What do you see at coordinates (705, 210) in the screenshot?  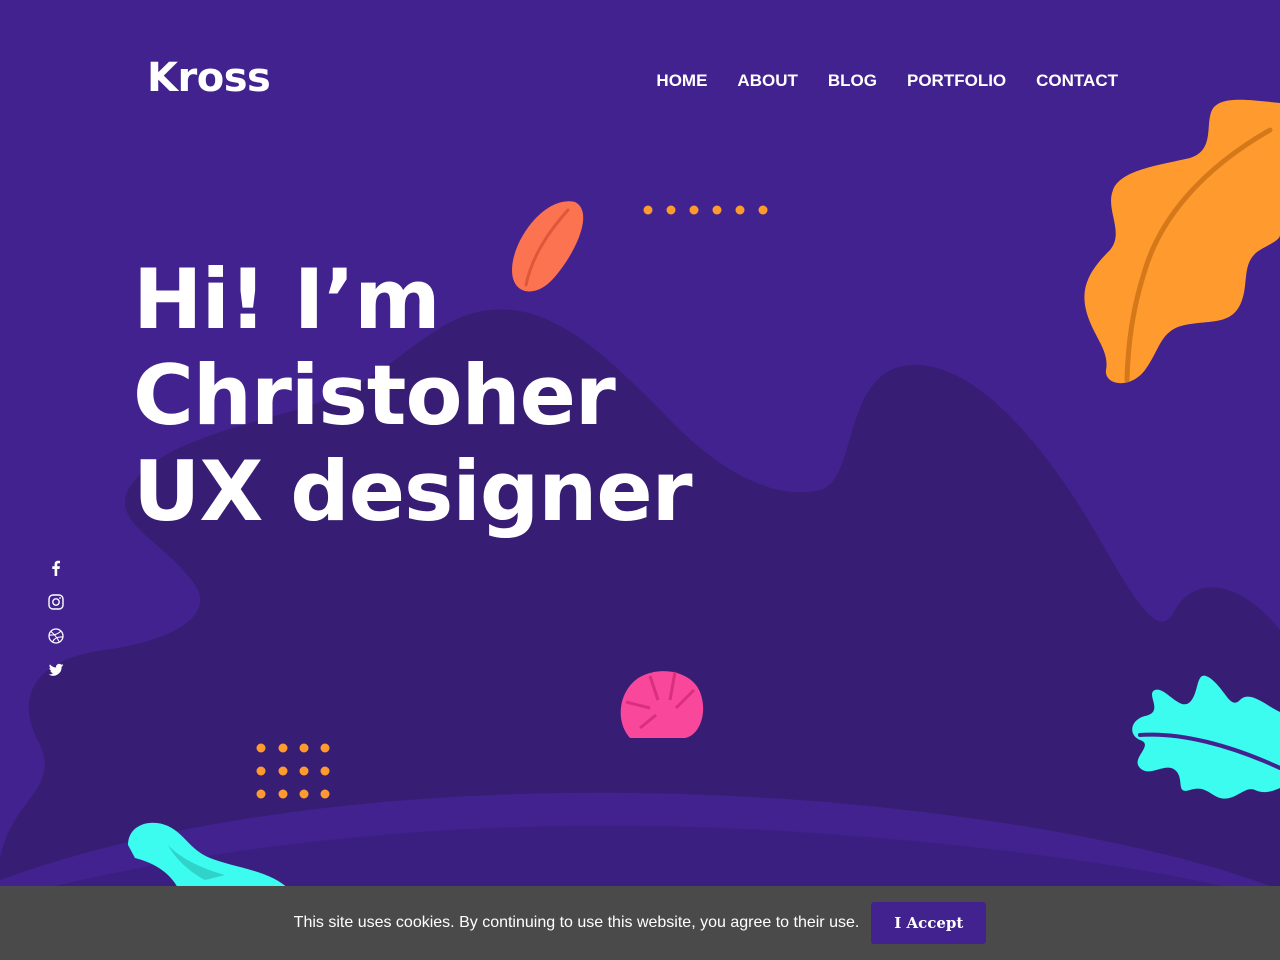 I see `dot-row-decoration` at bounding box center [705, 210].